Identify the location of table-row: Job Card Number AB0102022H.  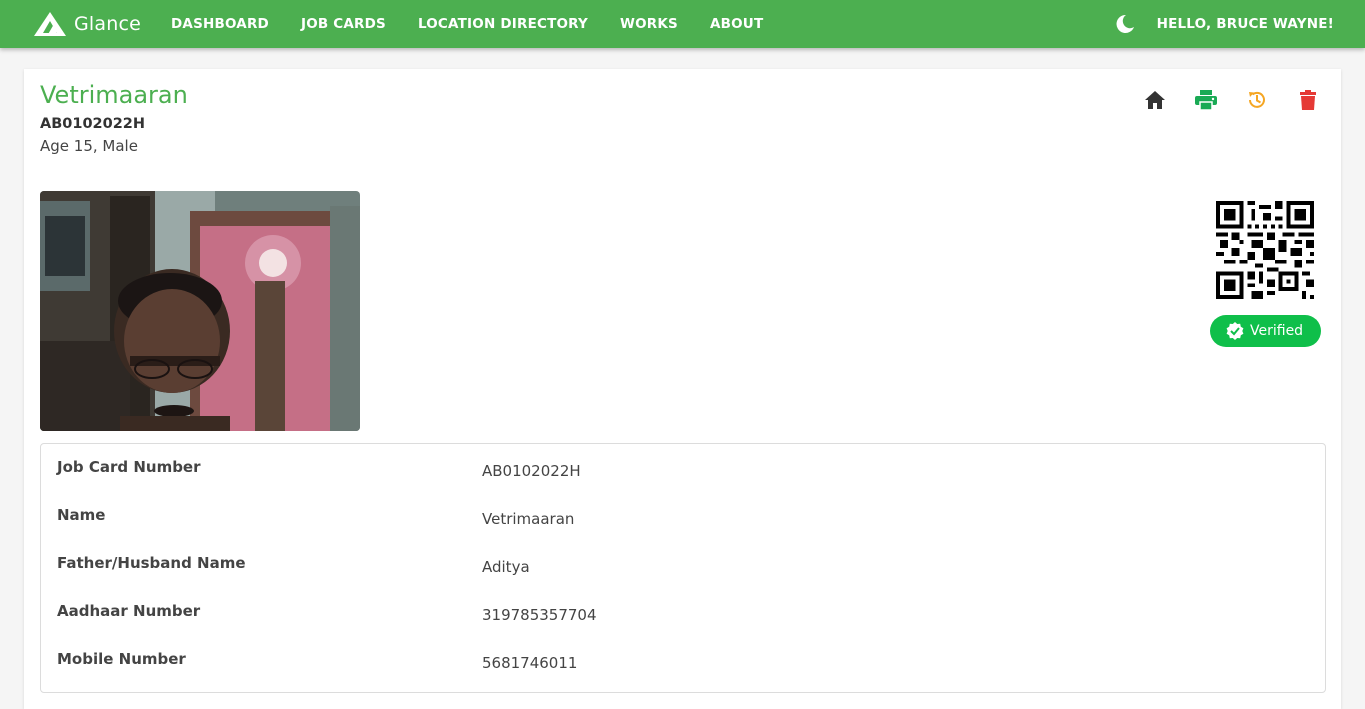
(683, 468).